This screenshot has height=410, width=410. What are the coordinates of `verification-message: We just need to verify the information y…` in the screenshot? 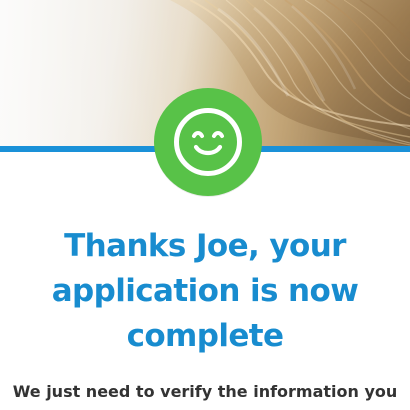 It's located at (205, 391).